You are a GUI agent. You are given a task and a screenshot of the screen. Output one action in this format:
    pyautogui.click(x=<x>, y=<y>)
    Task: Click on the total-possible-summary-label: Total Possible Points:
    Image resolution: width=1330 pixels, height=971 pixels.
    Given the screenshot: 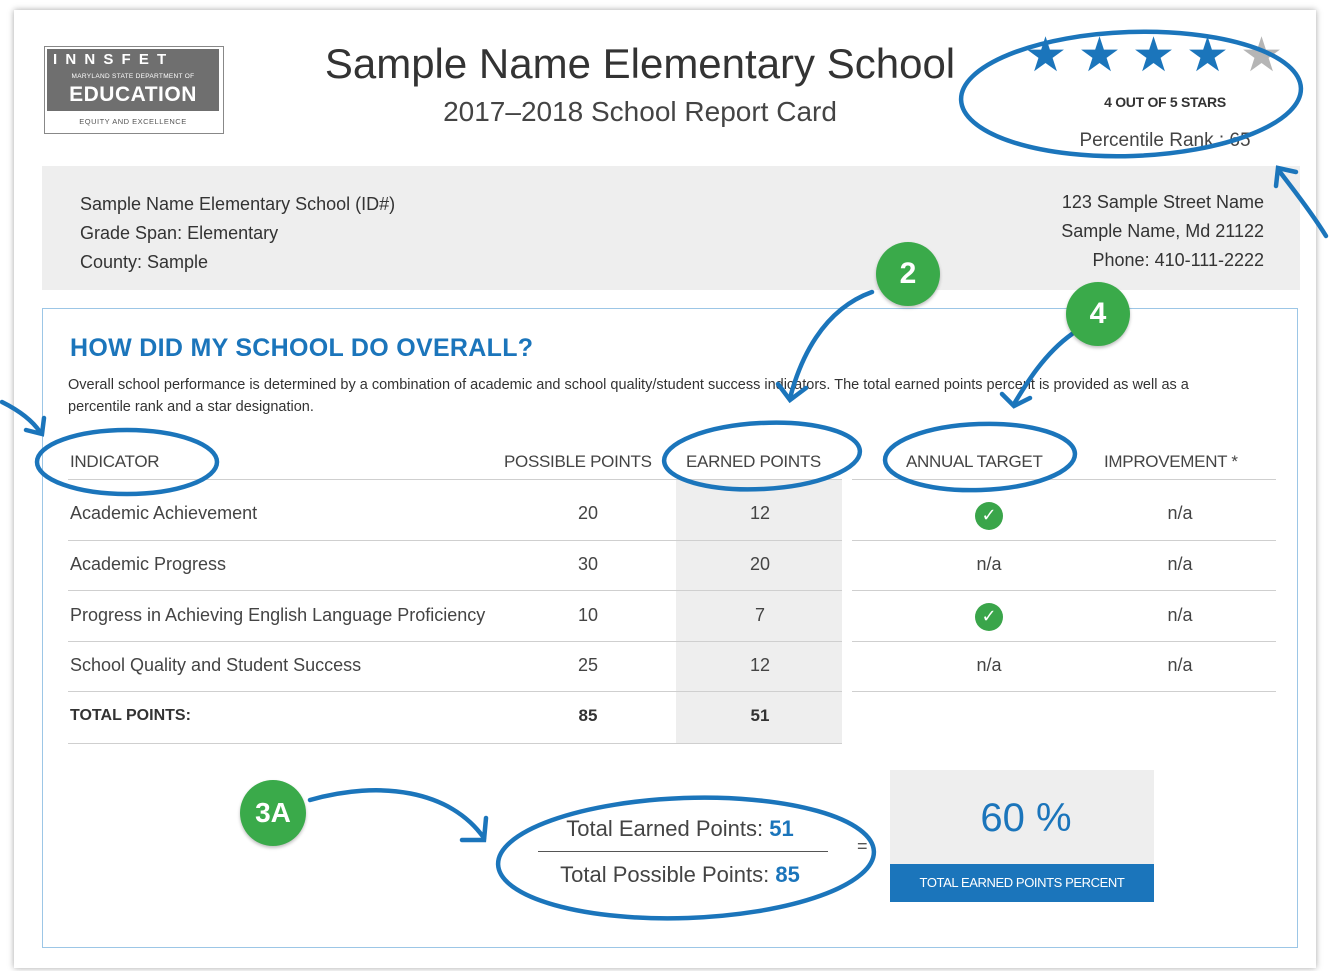 What is the action you would take?
    pyautogui.click(x=668, y=874)
    